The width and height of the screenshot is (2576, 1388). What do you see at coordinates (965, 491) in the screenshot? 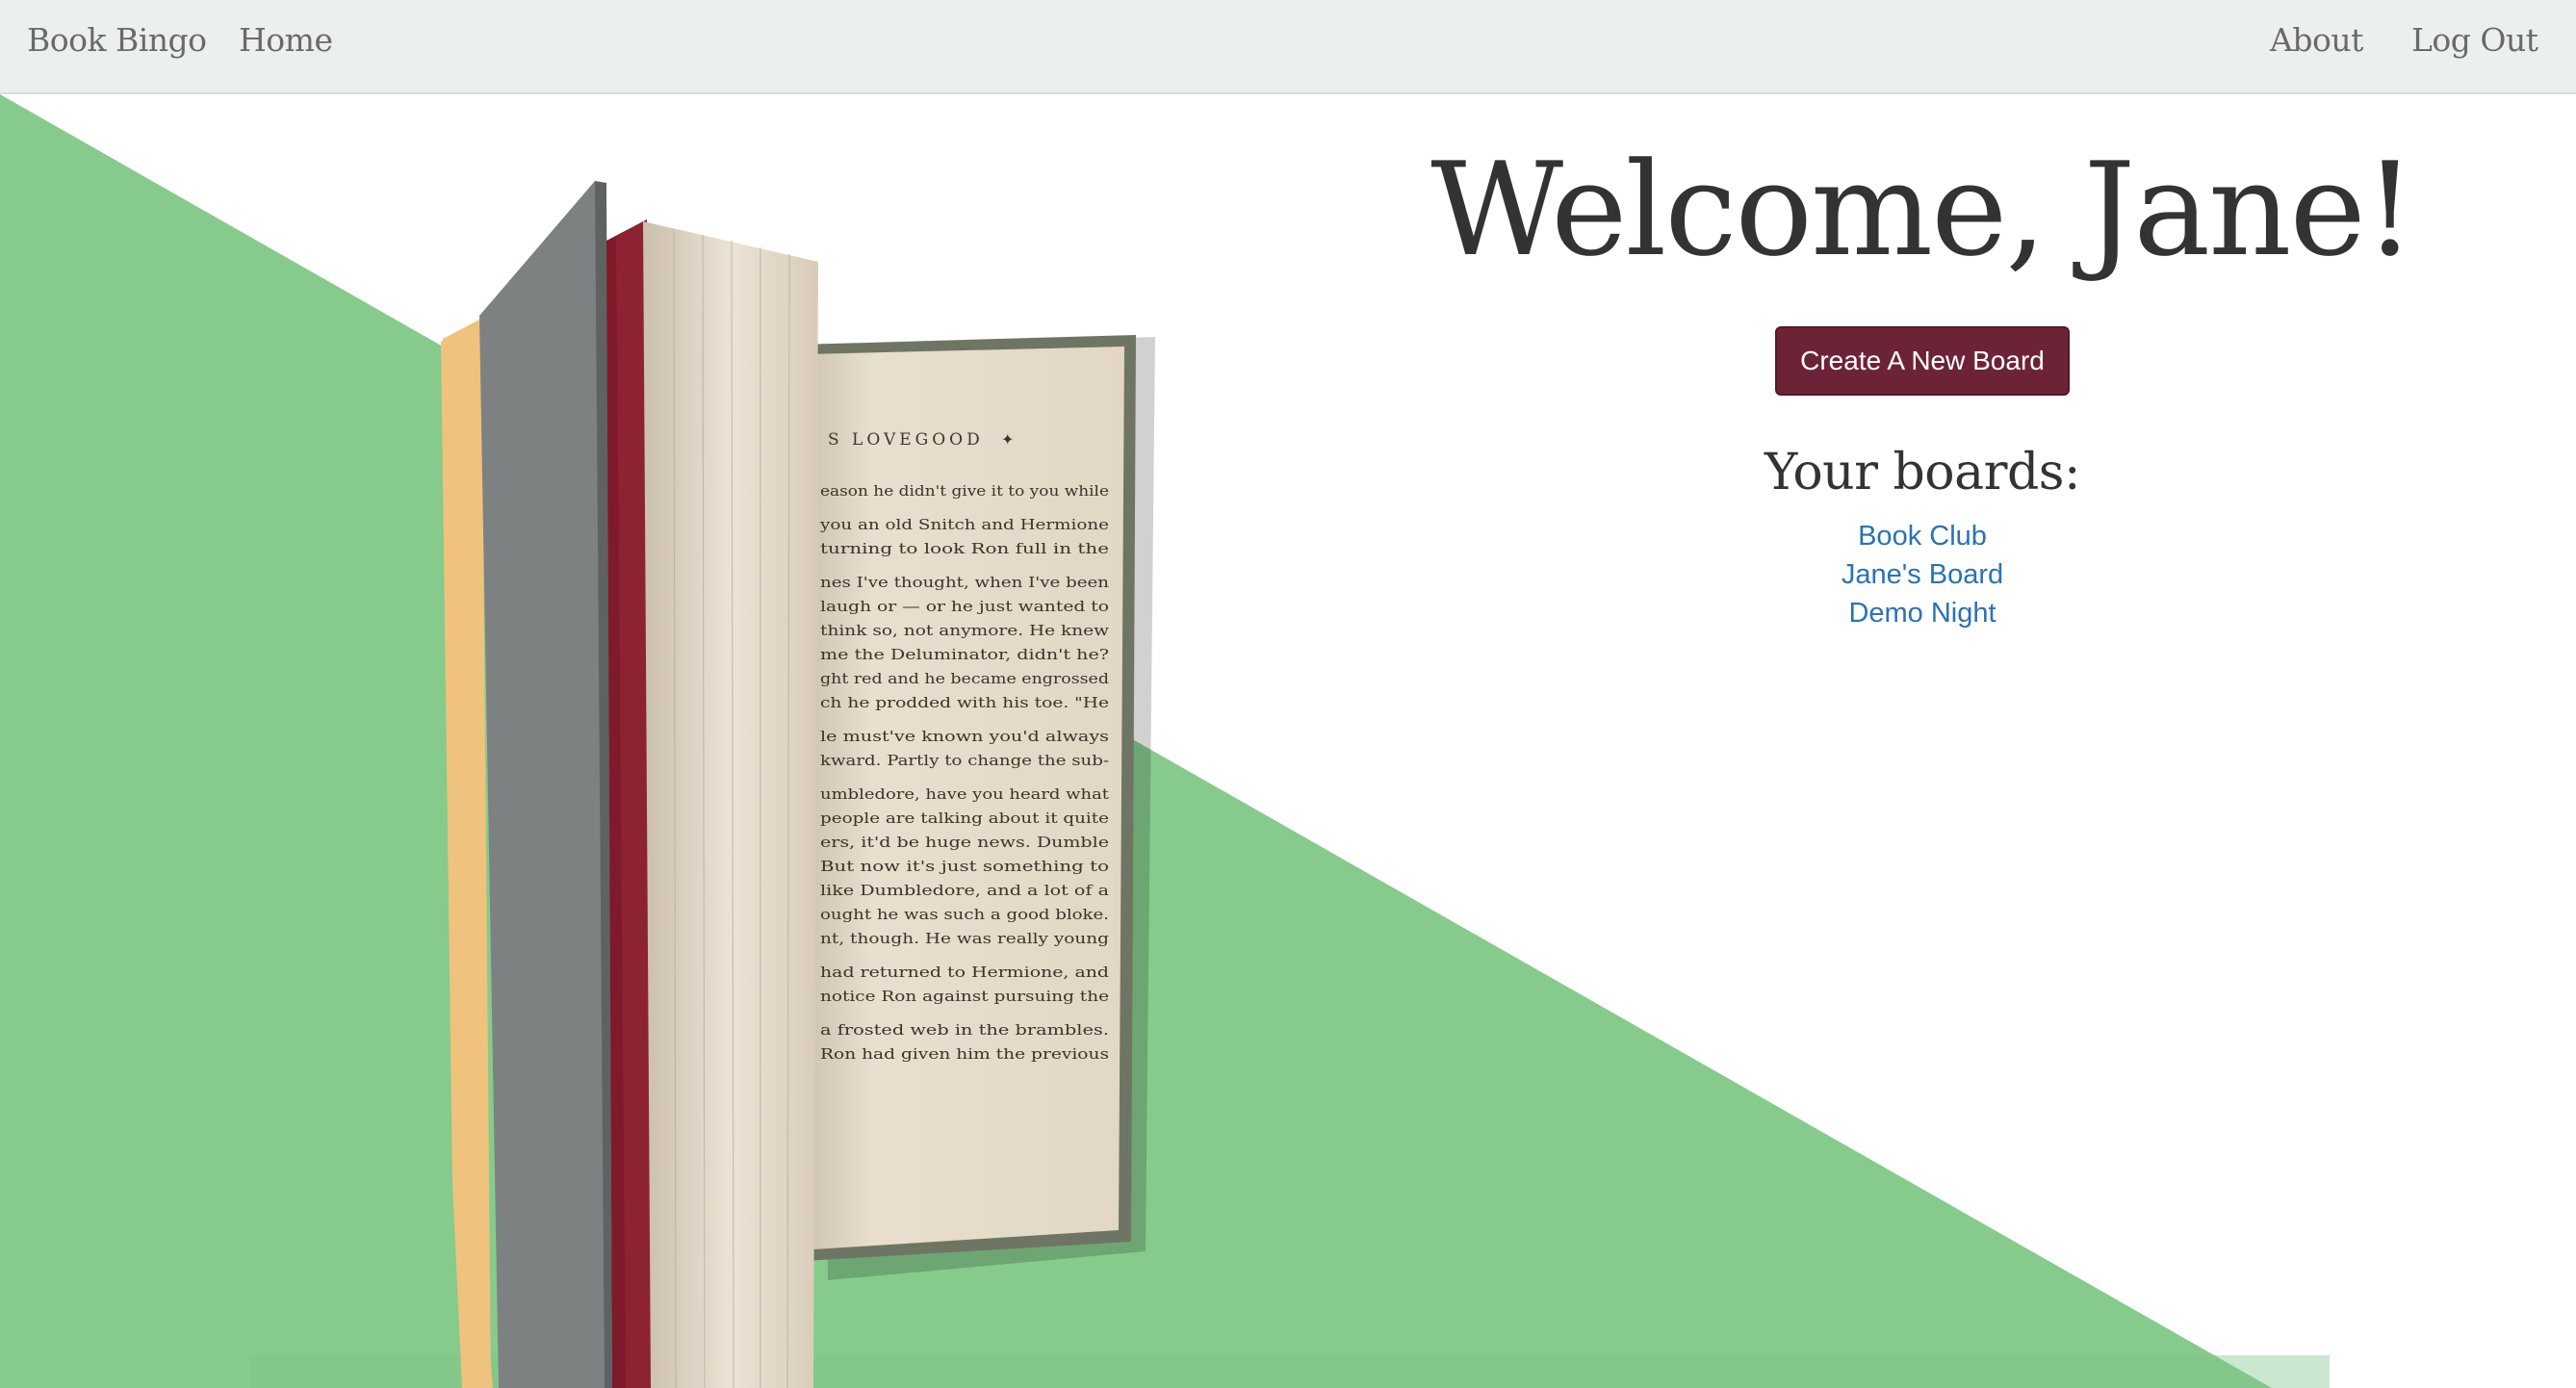
I see `book-text-line: eason he didn't give it to you while` at bounding box center [965, 491].